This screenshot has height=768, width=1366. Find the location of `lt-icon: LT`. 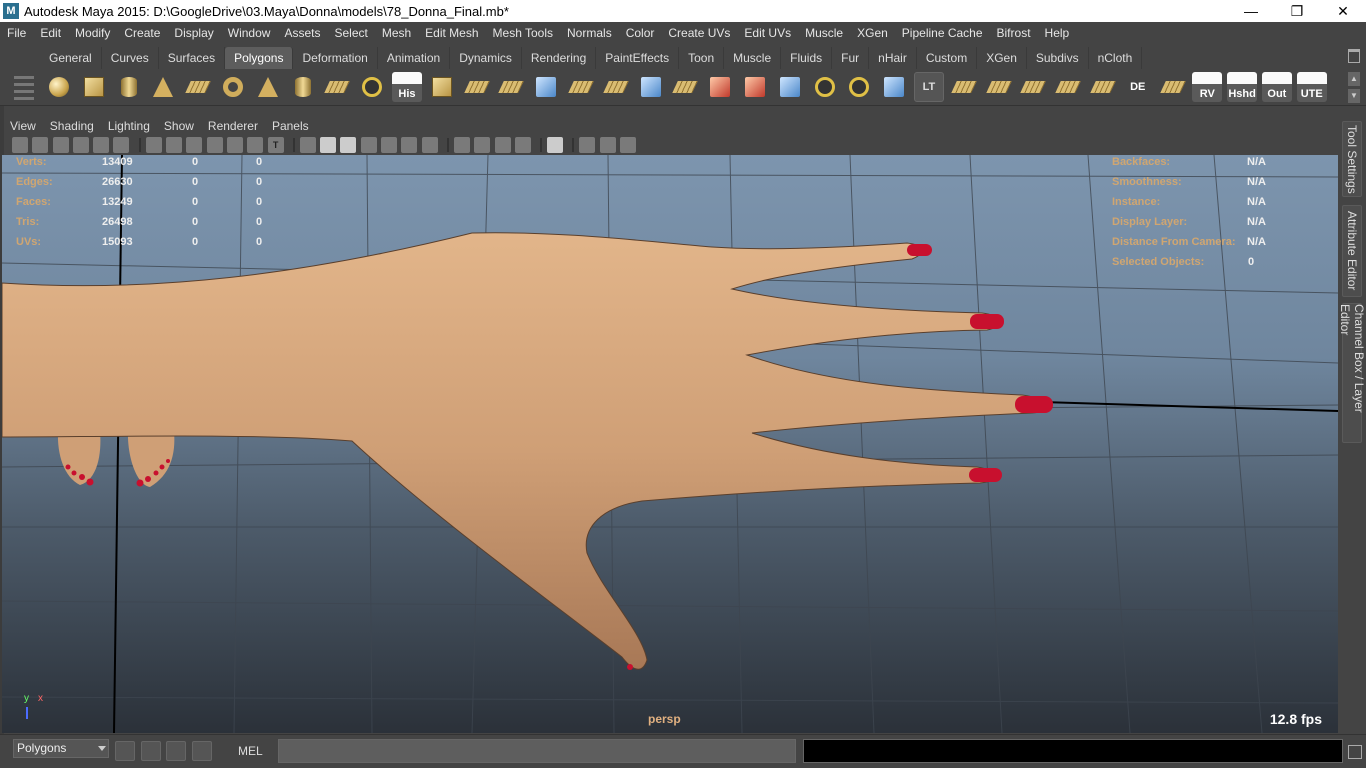

lt-icon: LT is located at coordinates (928, 87).